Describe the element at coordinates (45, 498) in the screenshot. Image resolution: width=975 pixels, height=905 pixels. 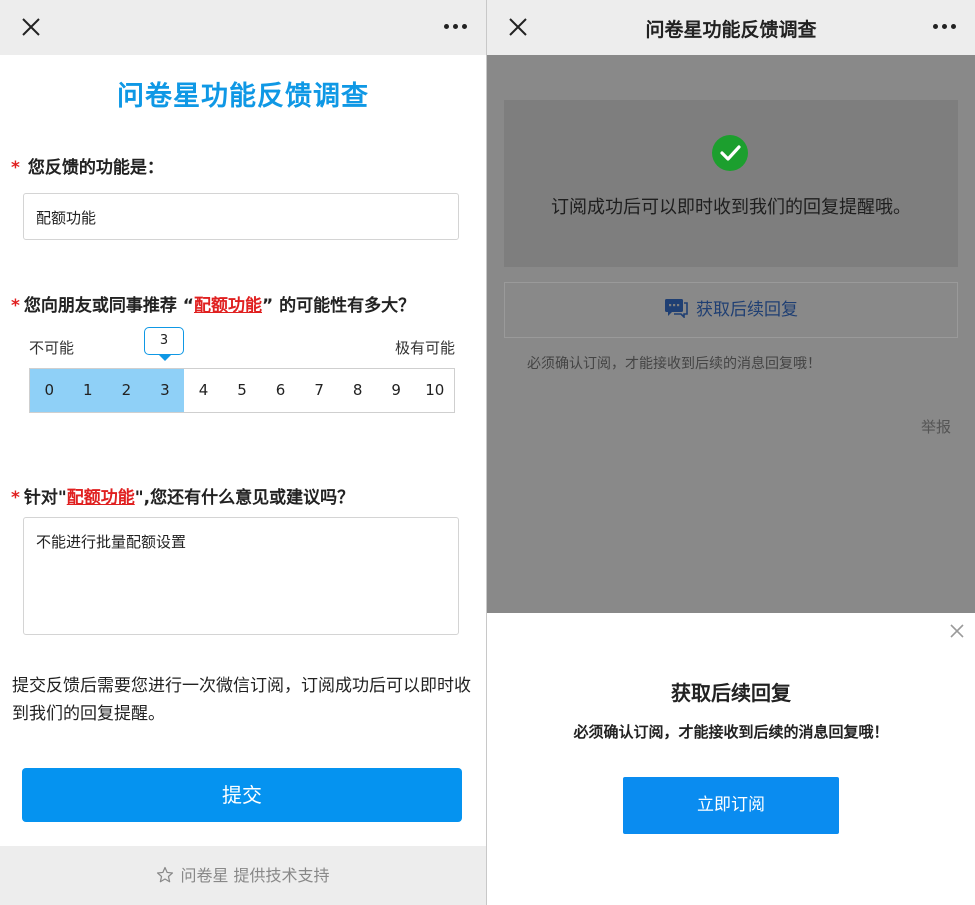
I see `question-3-label-prefix: 针对"` at that location.